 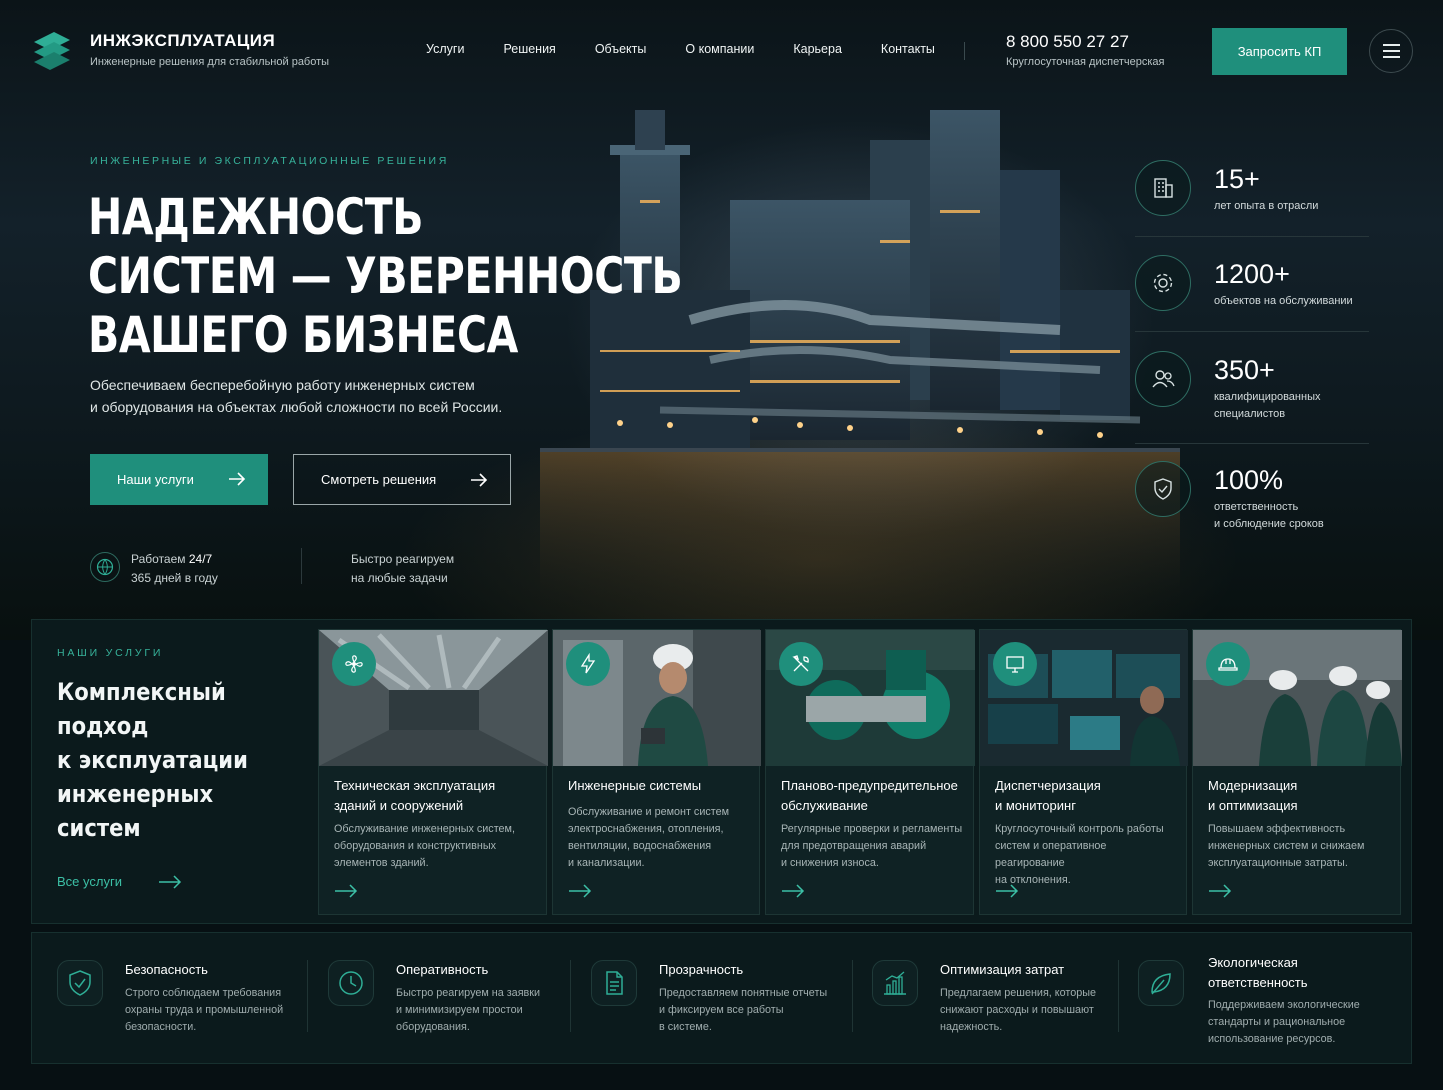 I want to click on users-icon, so click(x=1163, y=379).